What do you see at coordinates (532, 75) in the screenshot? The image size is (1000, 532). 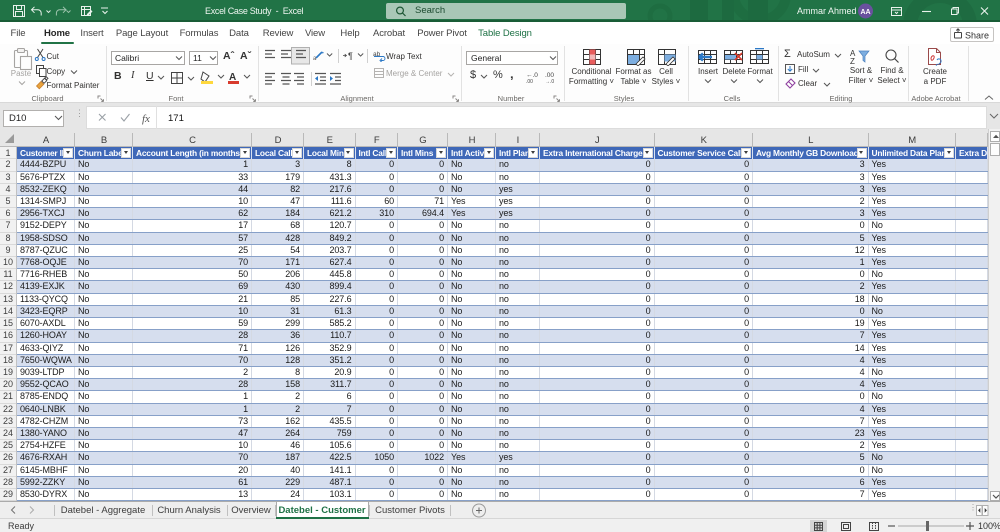 I see `svg-text: ←.0` at bounding box center [532, 75].